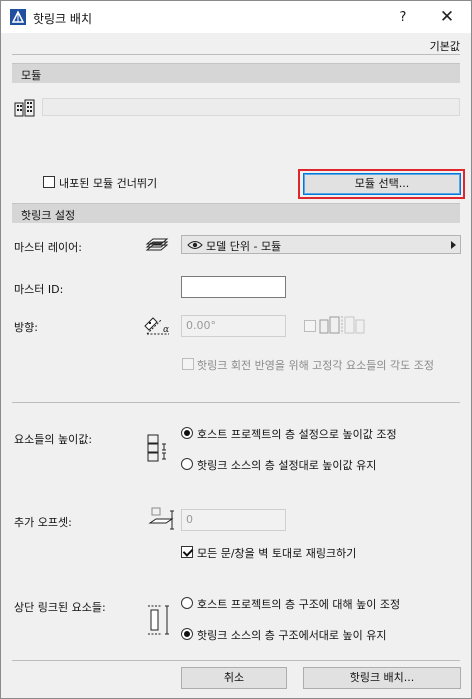  Describe the element at coordinates (24, 108) in the screenshot. I see `module-building-icon` at that location.